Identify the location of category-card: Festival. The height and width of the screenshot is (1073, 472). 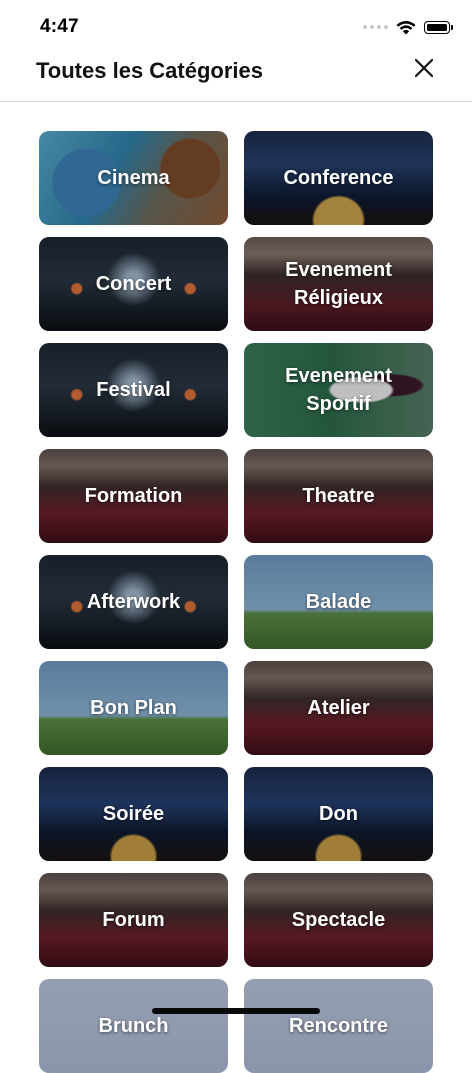
(133, 390).